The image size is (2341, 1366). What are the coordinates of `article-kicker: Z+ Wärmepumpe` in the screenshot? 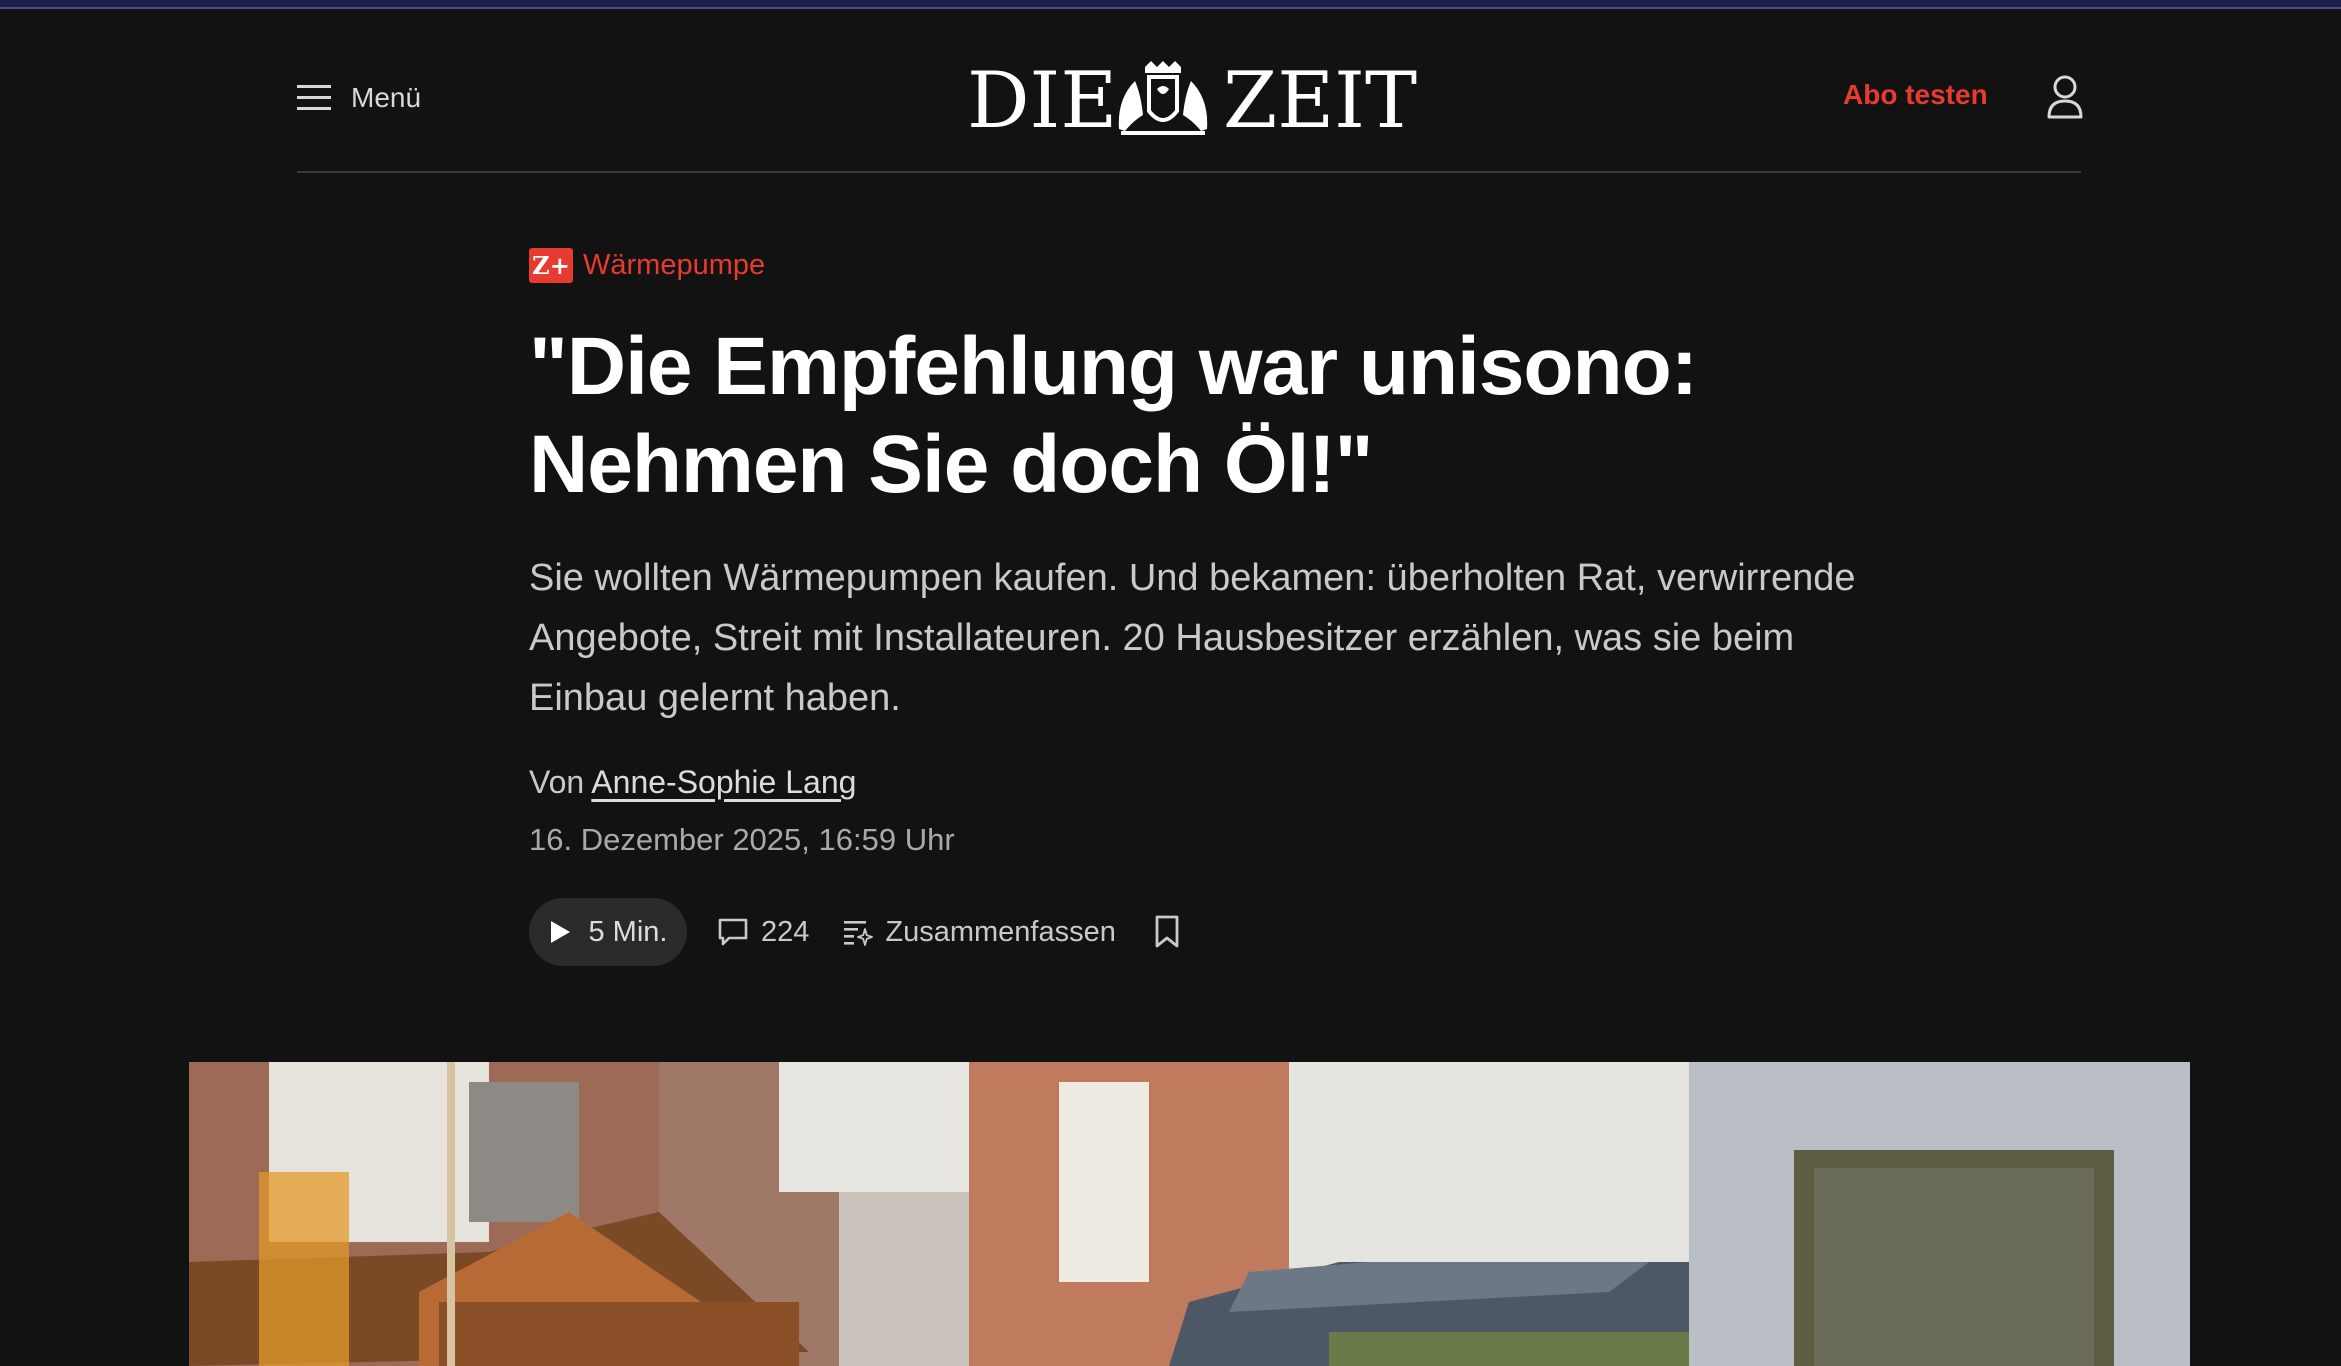 It's located at (647, 265).